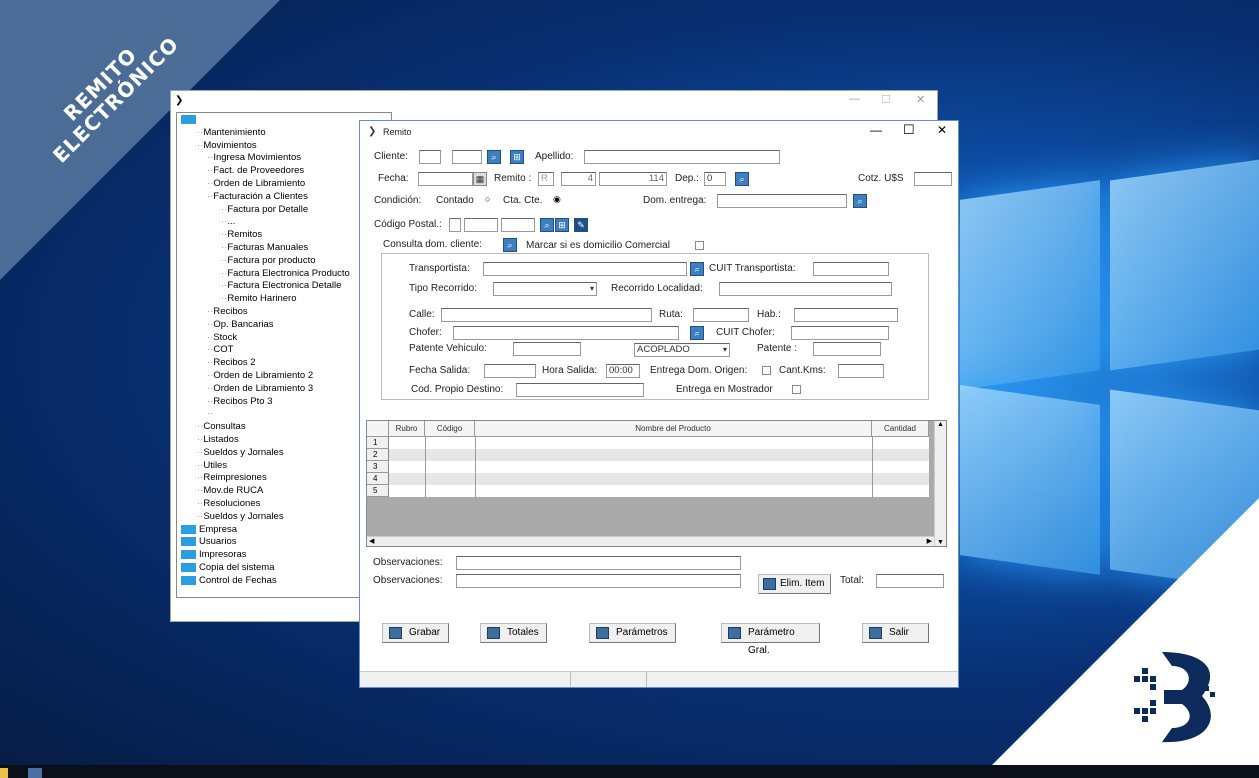  What do you see at coordinates (209, 530) in the screenshot?
I see `tree-folder-item: Empresa` at bounding box center [209, 530].